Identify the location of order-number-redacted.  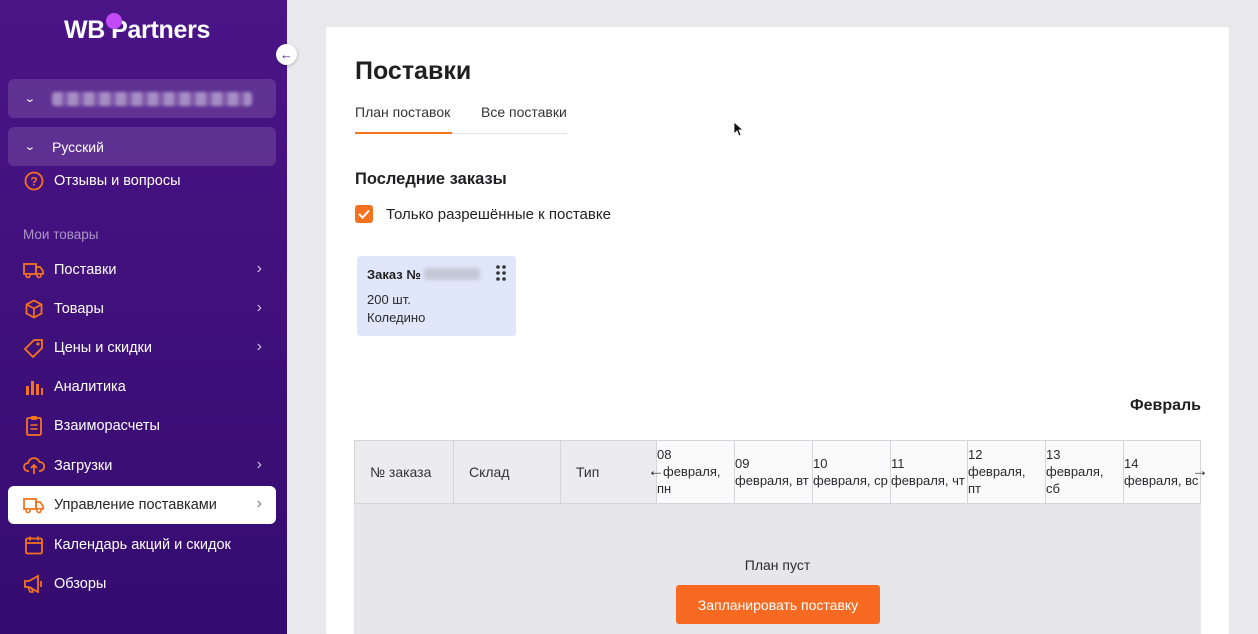
(452, 274).